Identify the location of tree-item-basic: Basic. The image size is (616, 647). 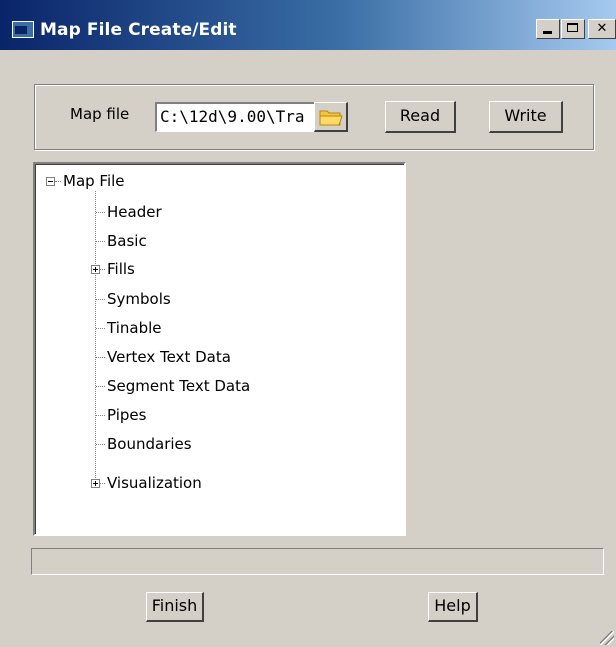
(127, 241).